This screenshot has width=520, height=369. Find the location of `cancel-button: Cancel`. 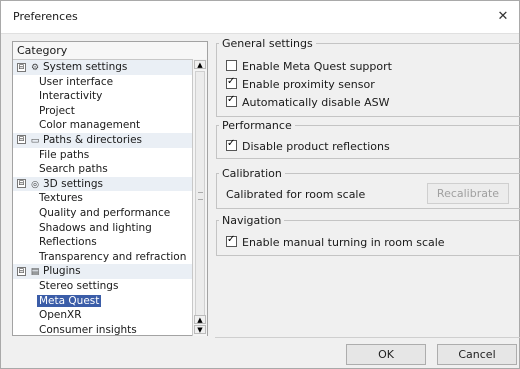

cancel-button: Cancel is located at coordinates (477, 354).